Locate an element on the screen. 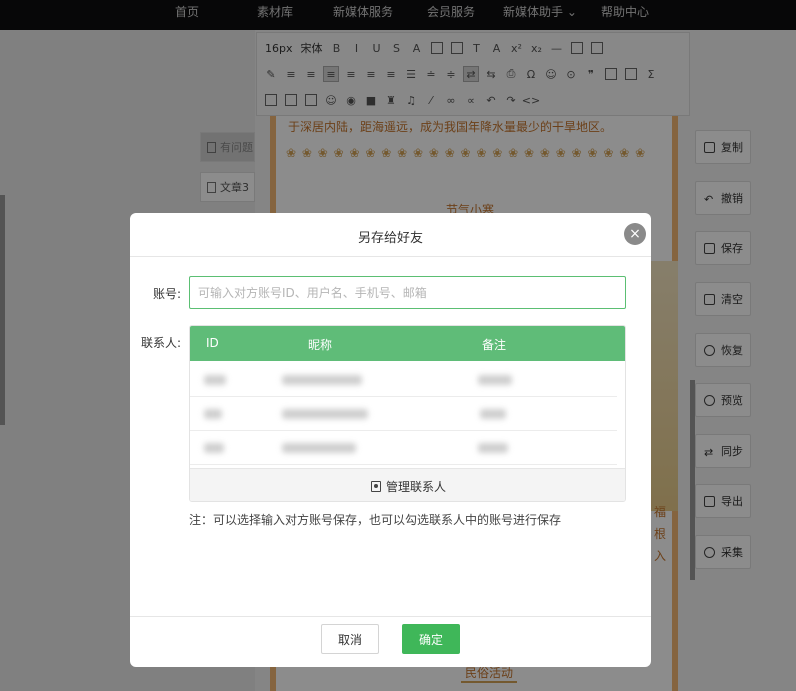 Image resolution: width=796 pixels, height=691 pixels. close-icon: × is located at coordinates (635, 234).